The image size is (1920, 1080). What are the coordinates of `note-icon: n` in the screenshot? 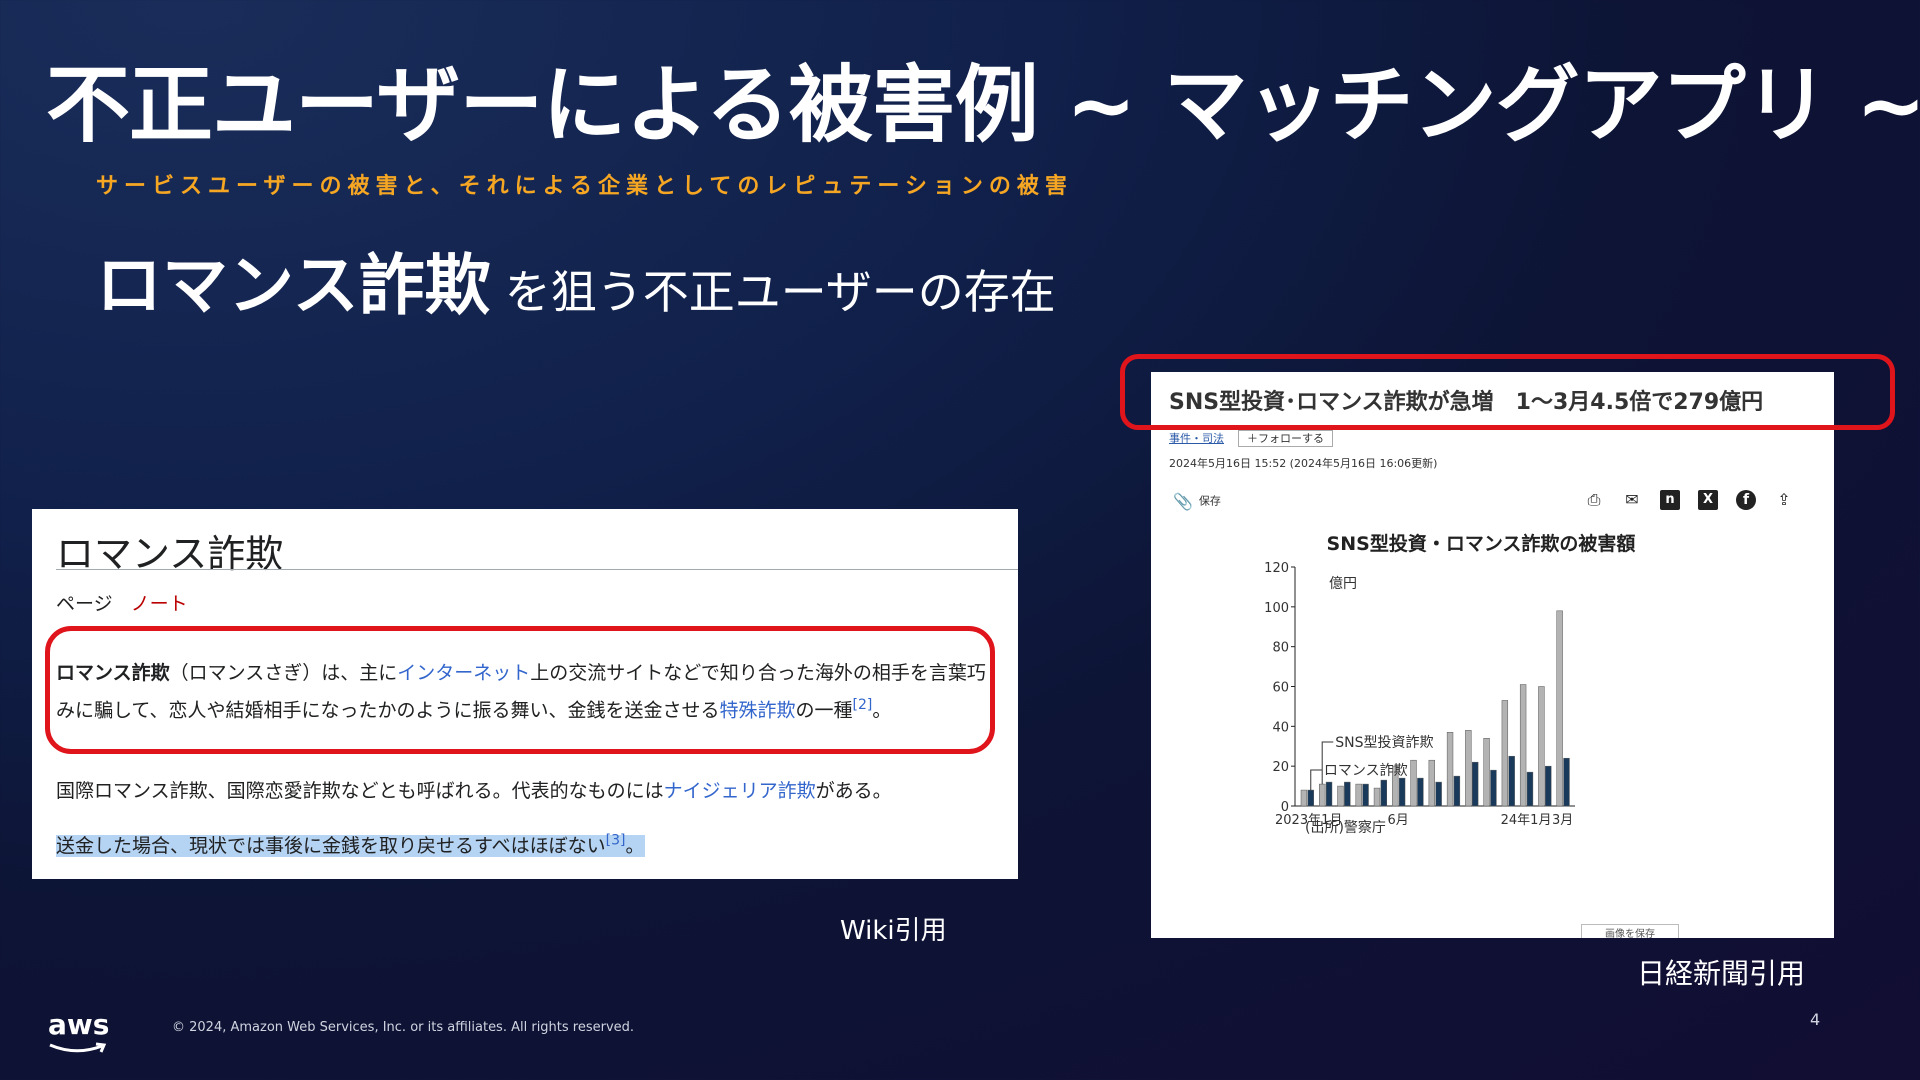 It's located at (1670, 500).